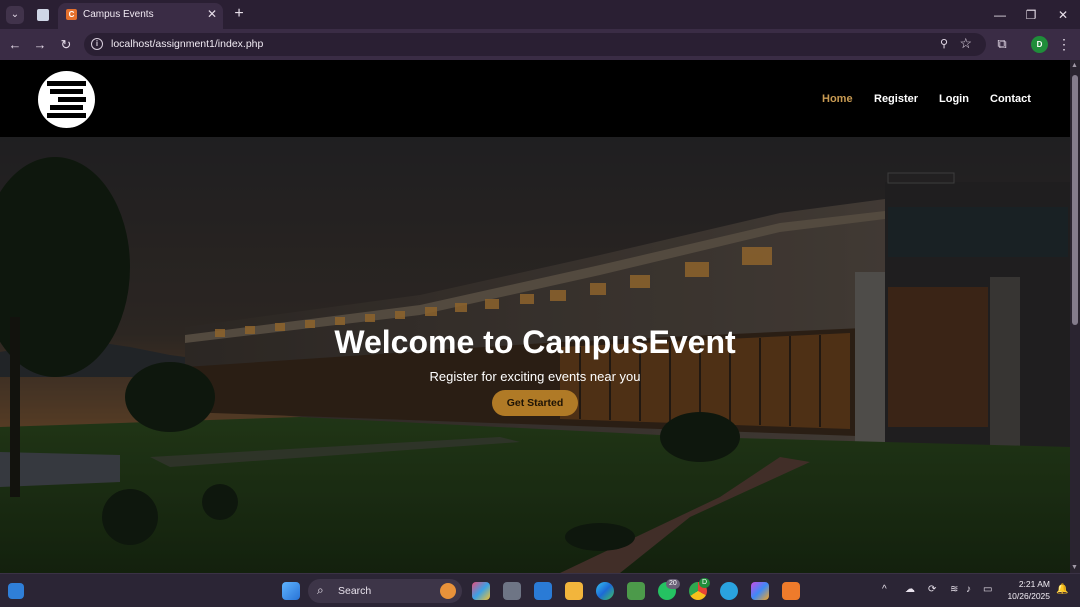 This screenshot has height=607, width=1080. What do you see at coordinates (954, 99) in the screenshot?
I see `nav-login: Login` at bounding box center [954, 99].